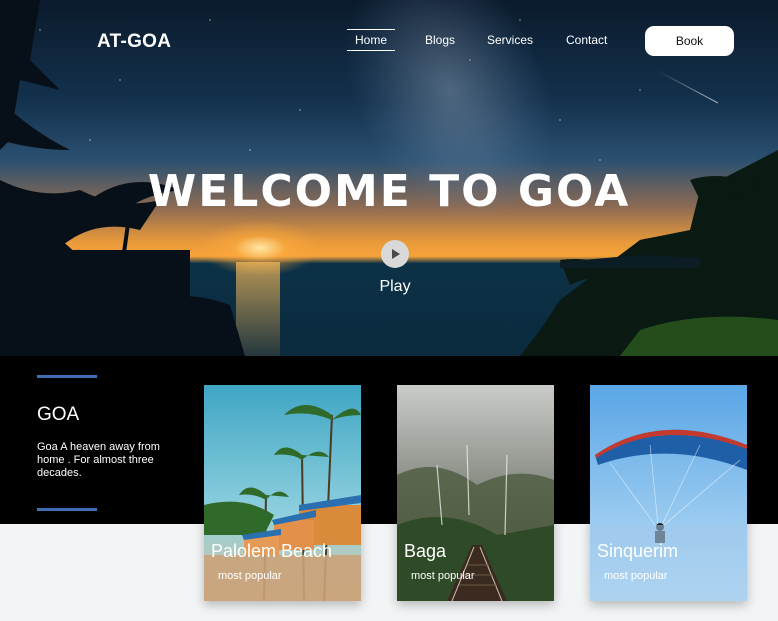  Describe the element at coordinates (668, 563) in the screenshot. I see `card-caption-overlay` at that location.